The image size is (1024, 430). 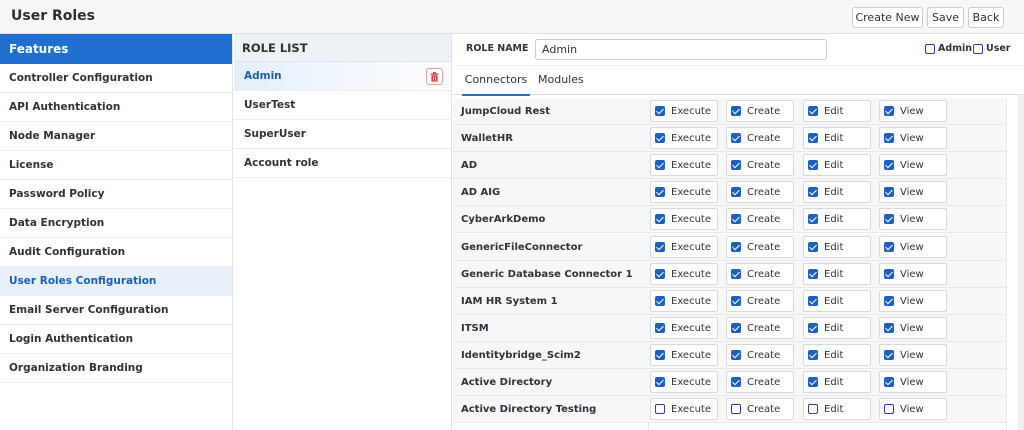 What do you see at coordinates (563, 81) in the screenshot?
I see `tab-modules: Modules` at bounding box center [563, 81].